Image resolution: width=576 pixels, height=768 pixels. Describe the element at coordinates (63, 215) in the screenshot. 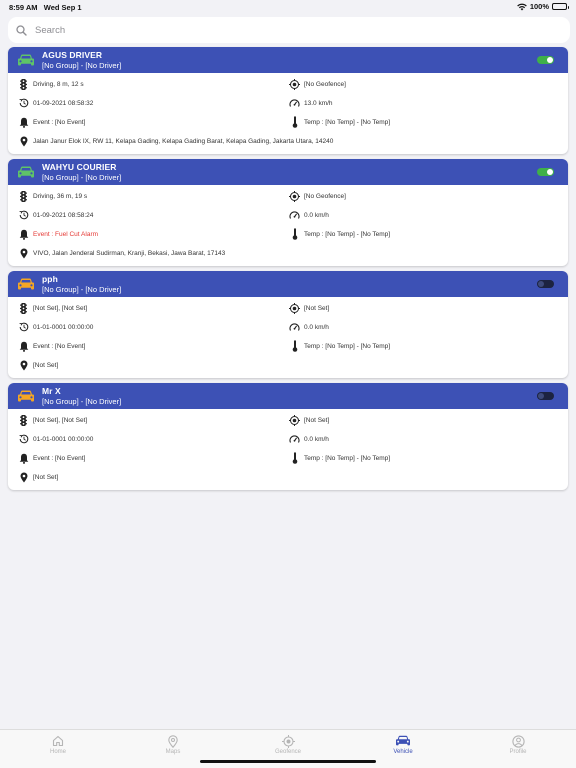

I see `vehicle-datetime: 01-09-2021 08:58:24` at that location.